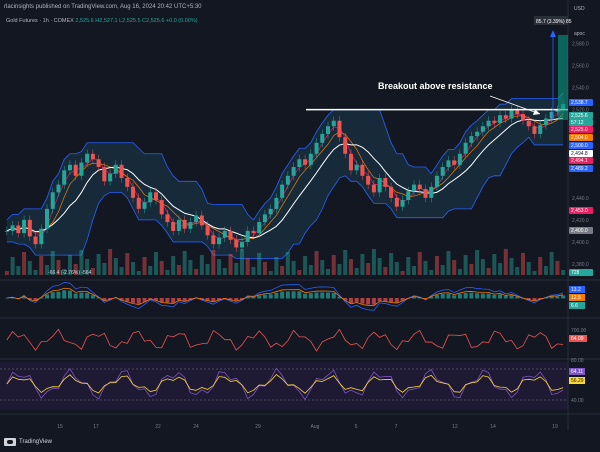  I want to click on y-tick-label: 2,560.0, so click(580, 67).